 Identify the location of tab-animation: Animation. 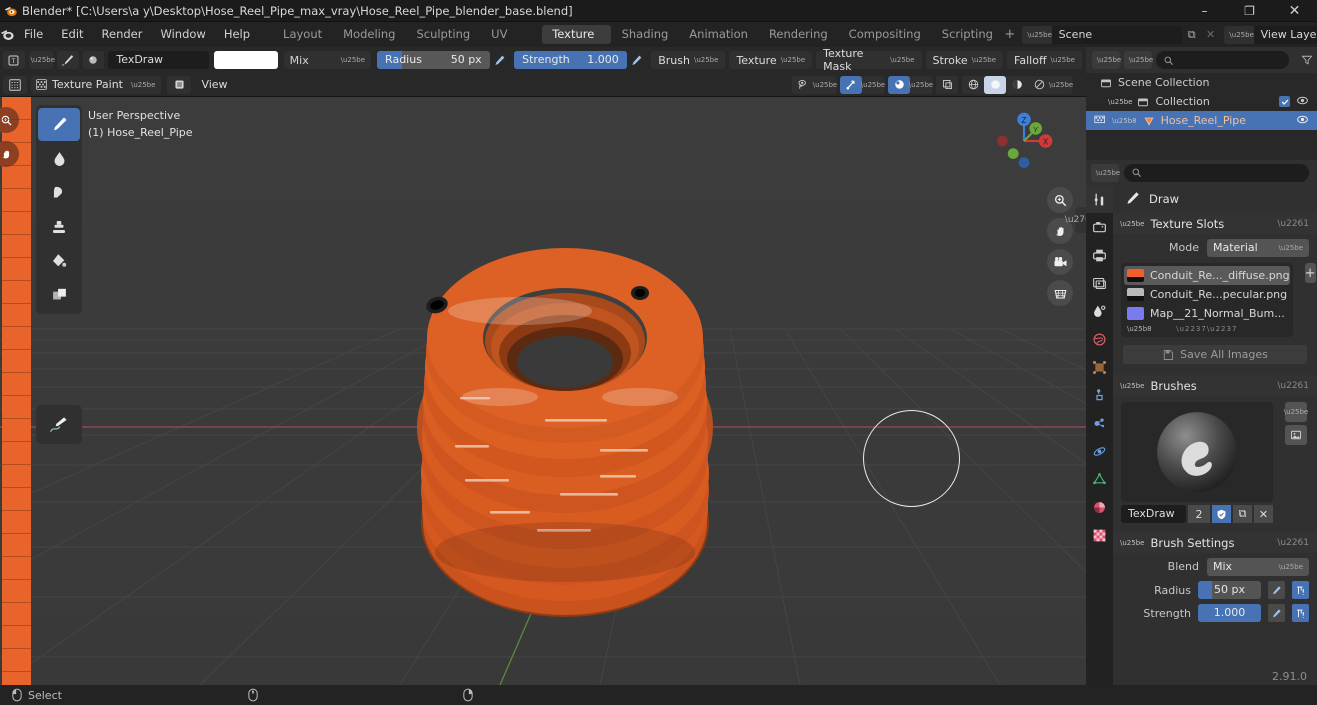
(718, 34).